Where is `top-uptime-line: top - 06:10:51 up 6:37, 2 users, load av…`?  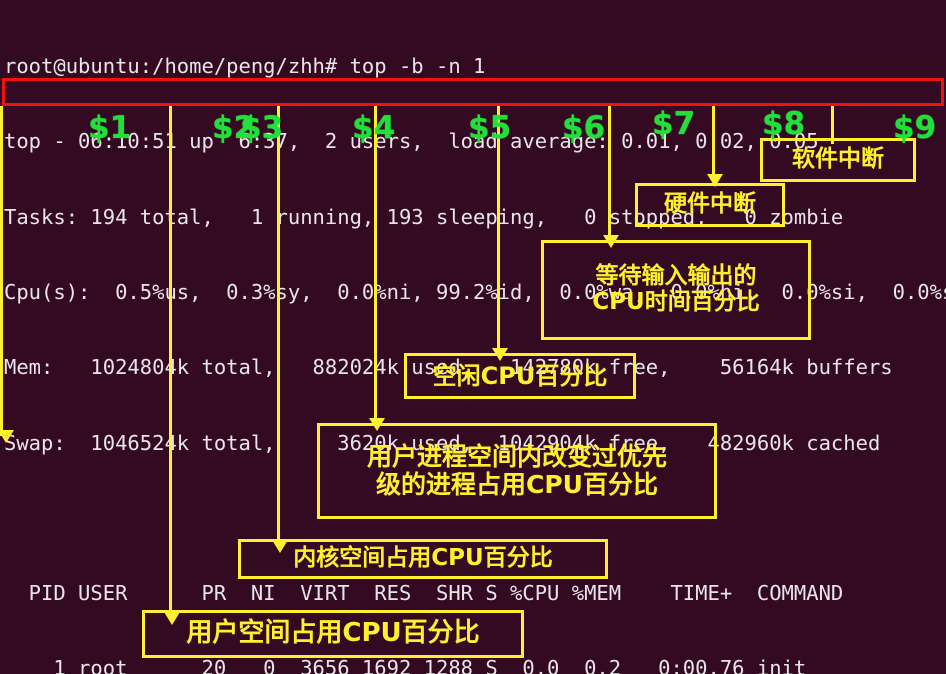 top-uptime-line: top - 06:10:51 up 6:37, 2 users, load av… is located at coordinates (411, 141).